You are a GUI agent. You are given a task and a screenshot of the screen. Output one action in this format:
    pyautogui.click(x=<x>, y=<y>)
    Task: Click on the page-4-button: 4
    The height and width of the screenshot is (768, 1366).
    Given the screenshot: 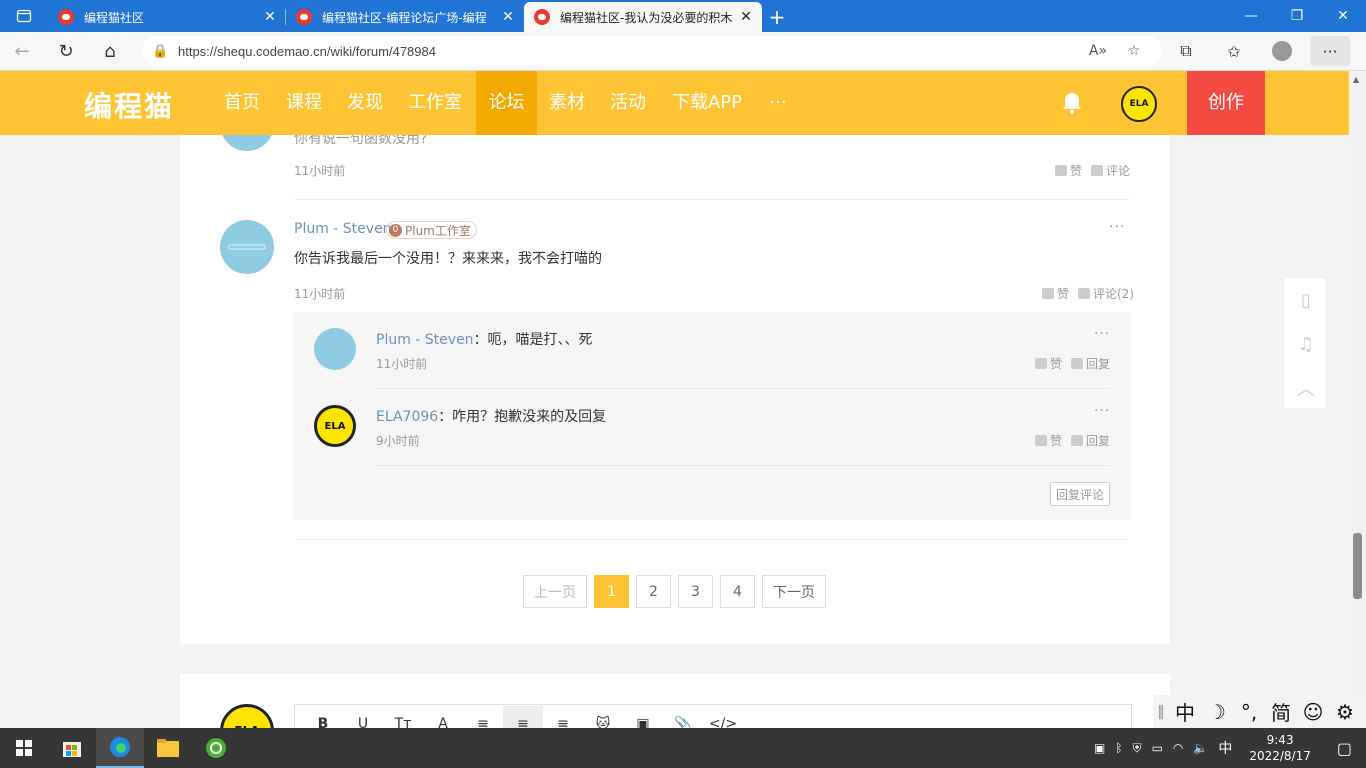 What is the action you would take?
    pyautogui.click(x=737, y=591)
    